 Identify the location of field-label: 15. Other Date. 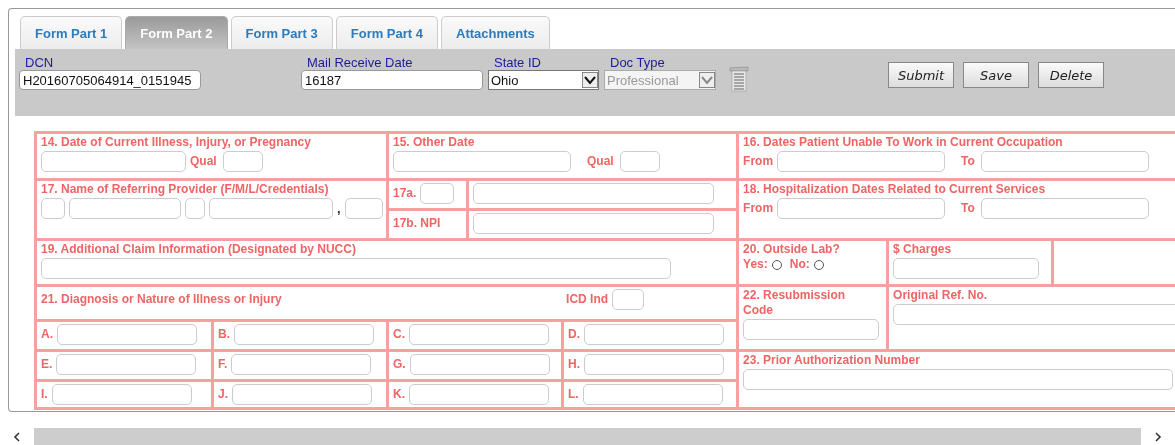
(434, 142).